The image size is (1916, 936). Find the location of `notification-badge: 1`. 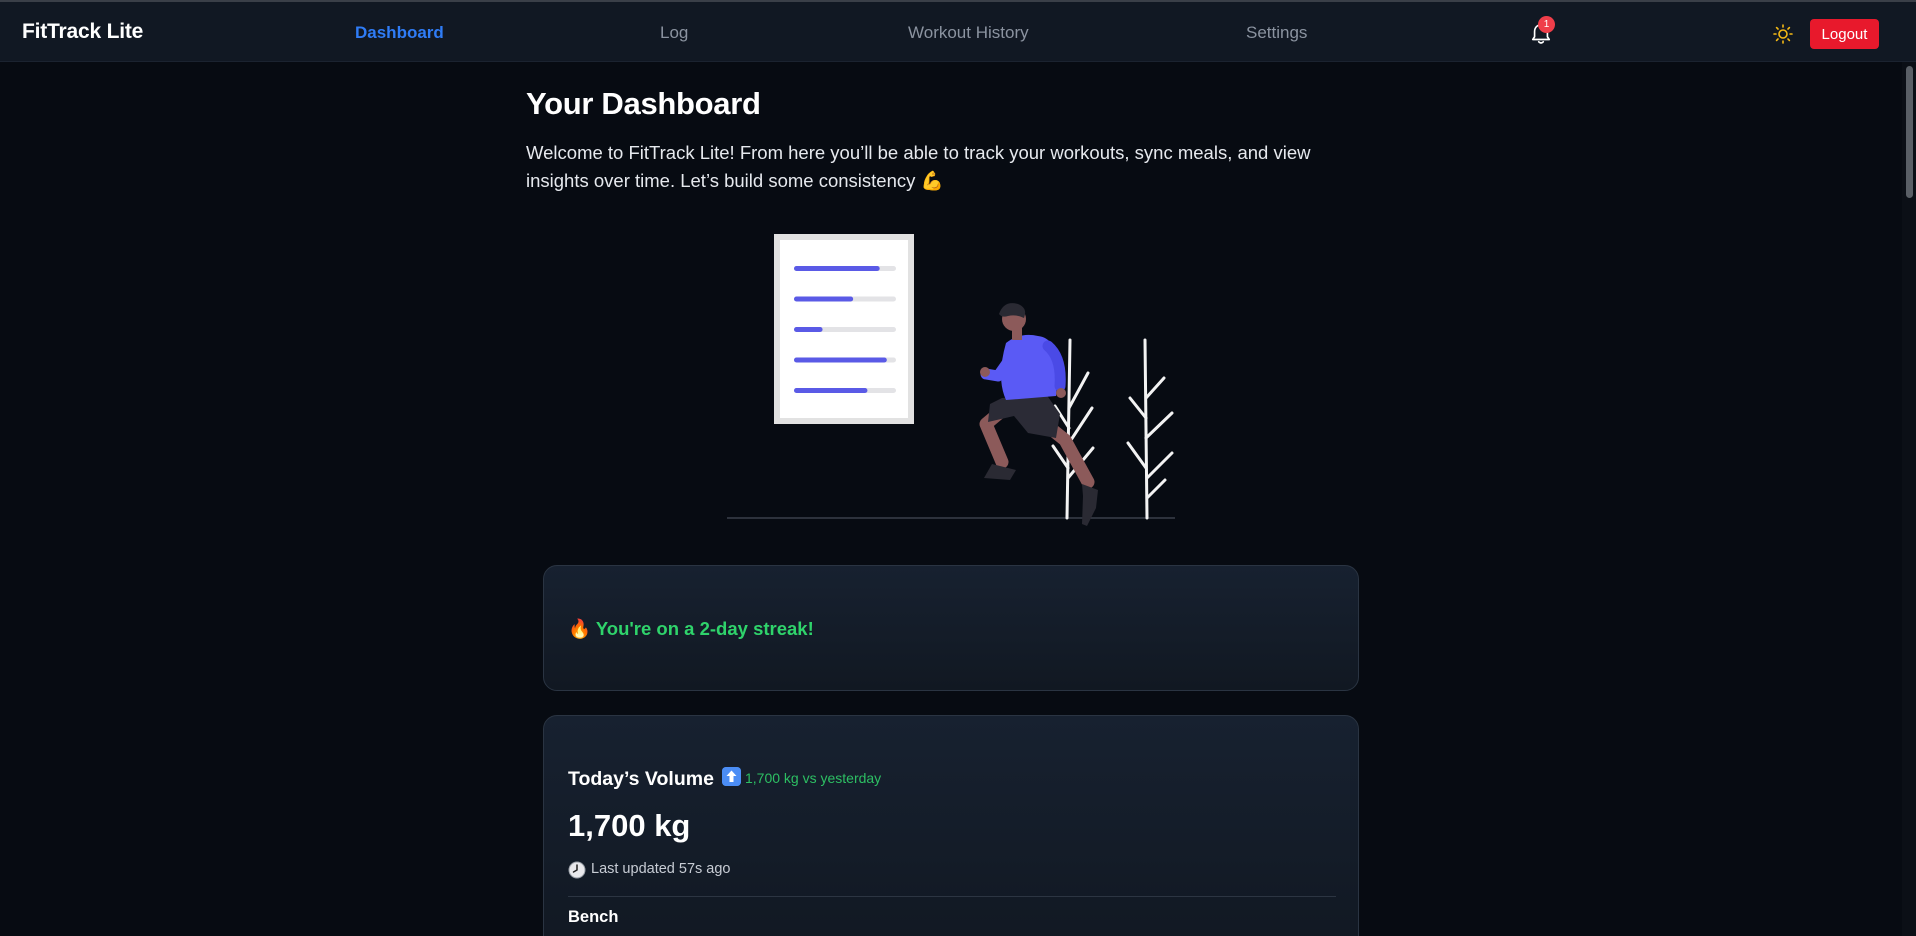

notification-badge: 1 is located at coordinates (1546, 24).